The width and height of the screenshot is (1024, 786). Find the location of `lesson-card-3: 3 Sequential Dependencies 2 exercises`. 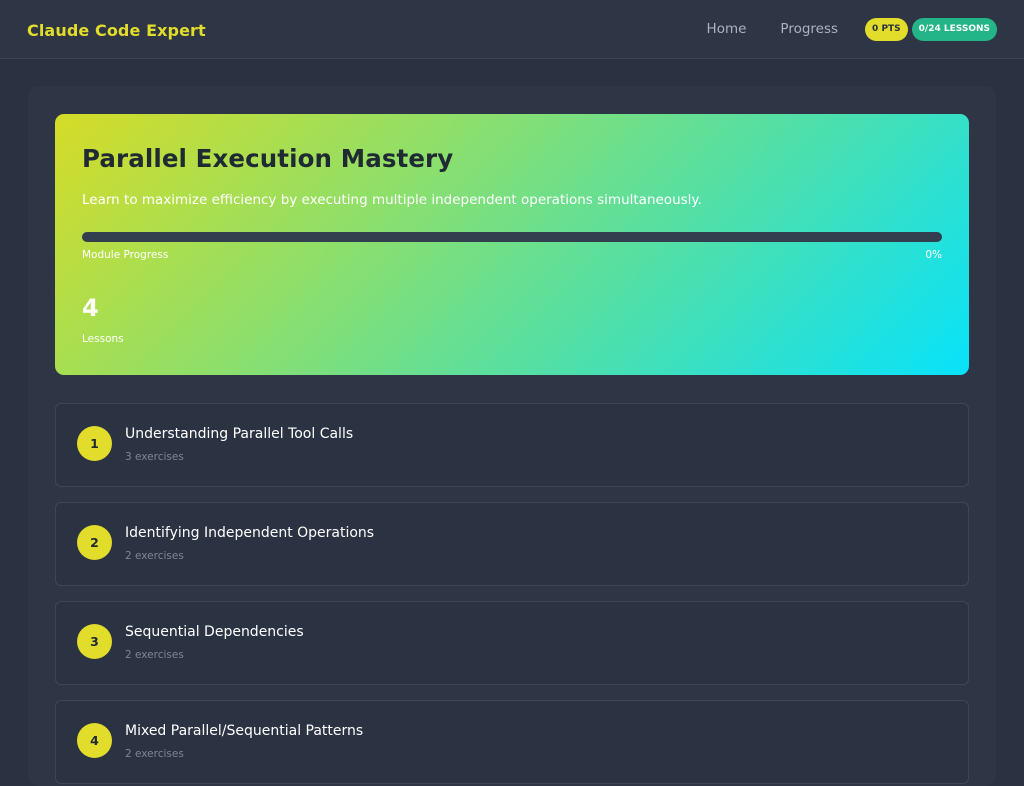

lesson-card-3: 3 Sequential Dependencies 2 exercises is located at coordinates (512, 643).